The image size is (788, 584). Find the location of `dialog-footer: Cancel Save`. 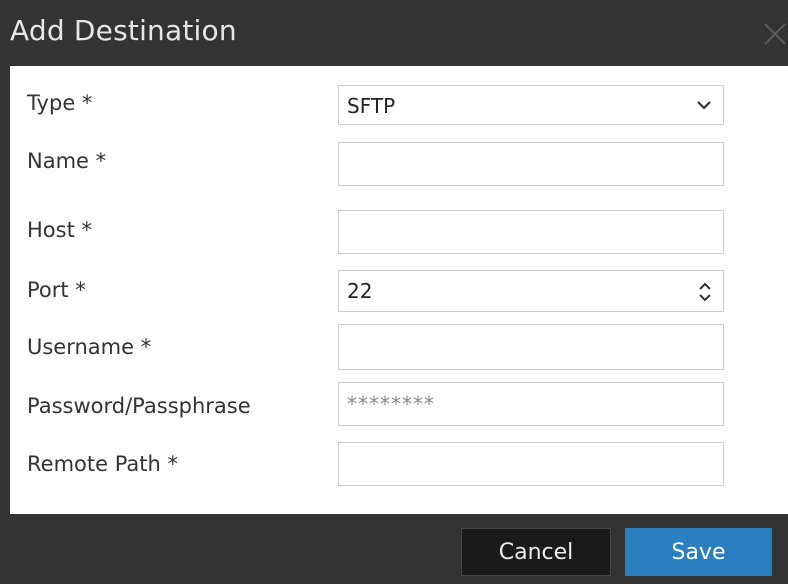

dialog-footer: Cancel Save is located at coordinates (394, 549).